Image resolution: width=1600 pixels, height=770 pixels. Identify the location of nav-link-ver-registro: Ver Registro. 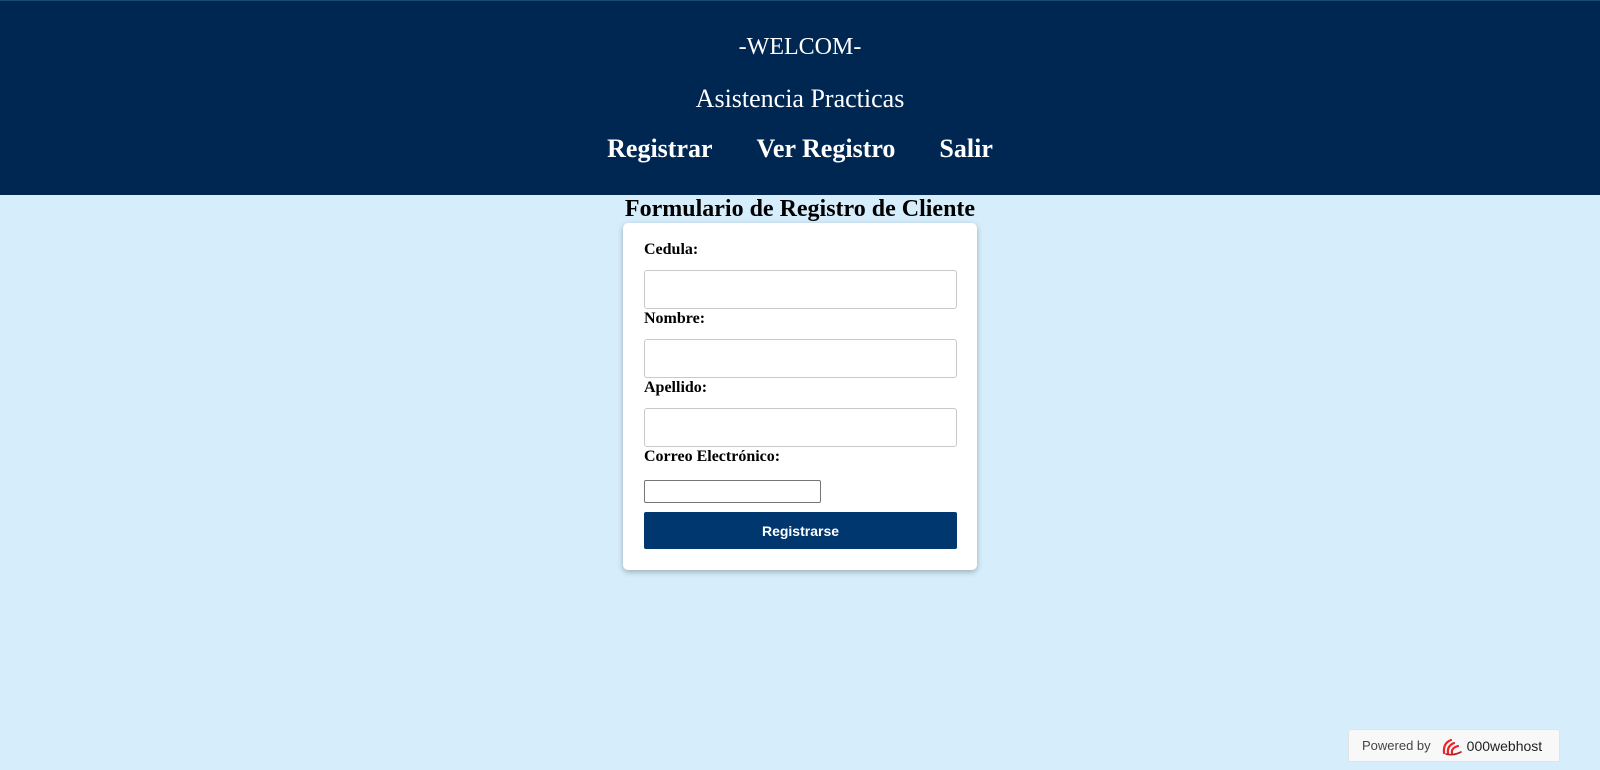
(826, 149).